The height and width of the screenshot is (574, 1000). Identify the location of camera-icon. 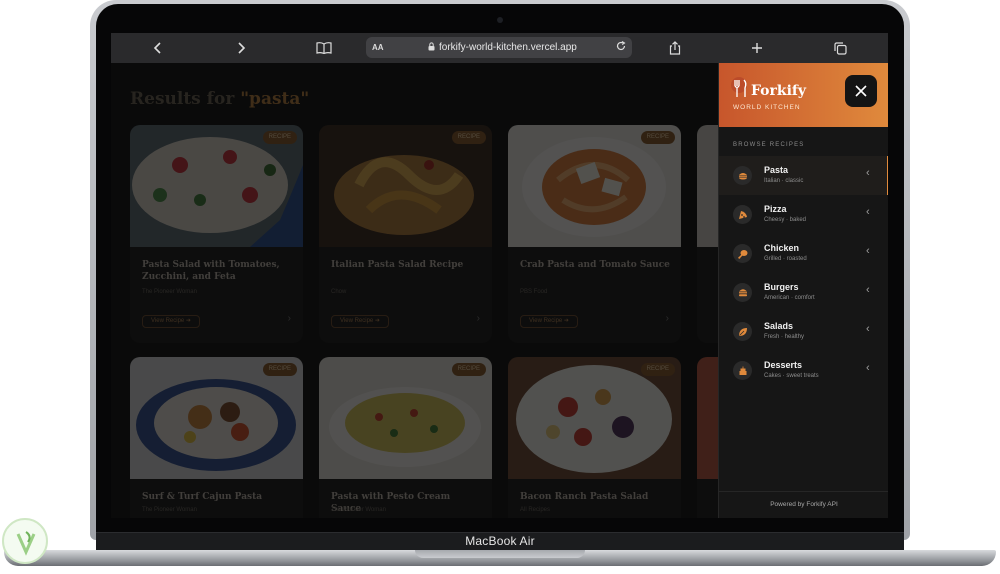
(500, 20).